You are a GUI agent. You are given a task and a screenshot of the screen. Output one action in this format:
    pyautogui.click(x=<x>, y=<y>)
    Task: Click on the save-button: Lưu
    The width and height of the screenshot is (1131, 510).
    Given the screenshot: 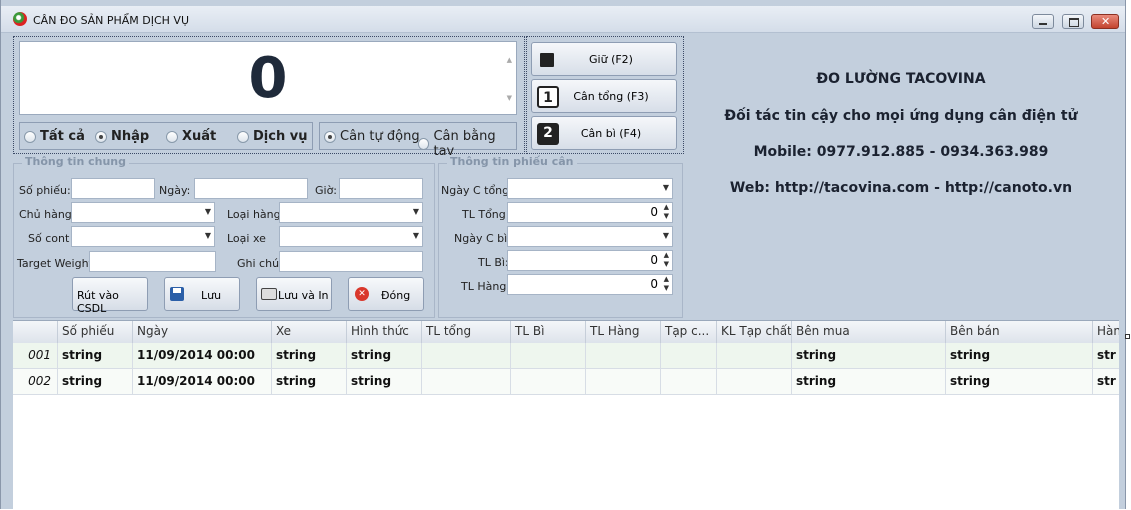 What is the action you would take?
    pyautogui.click(x=202, y=294)
    